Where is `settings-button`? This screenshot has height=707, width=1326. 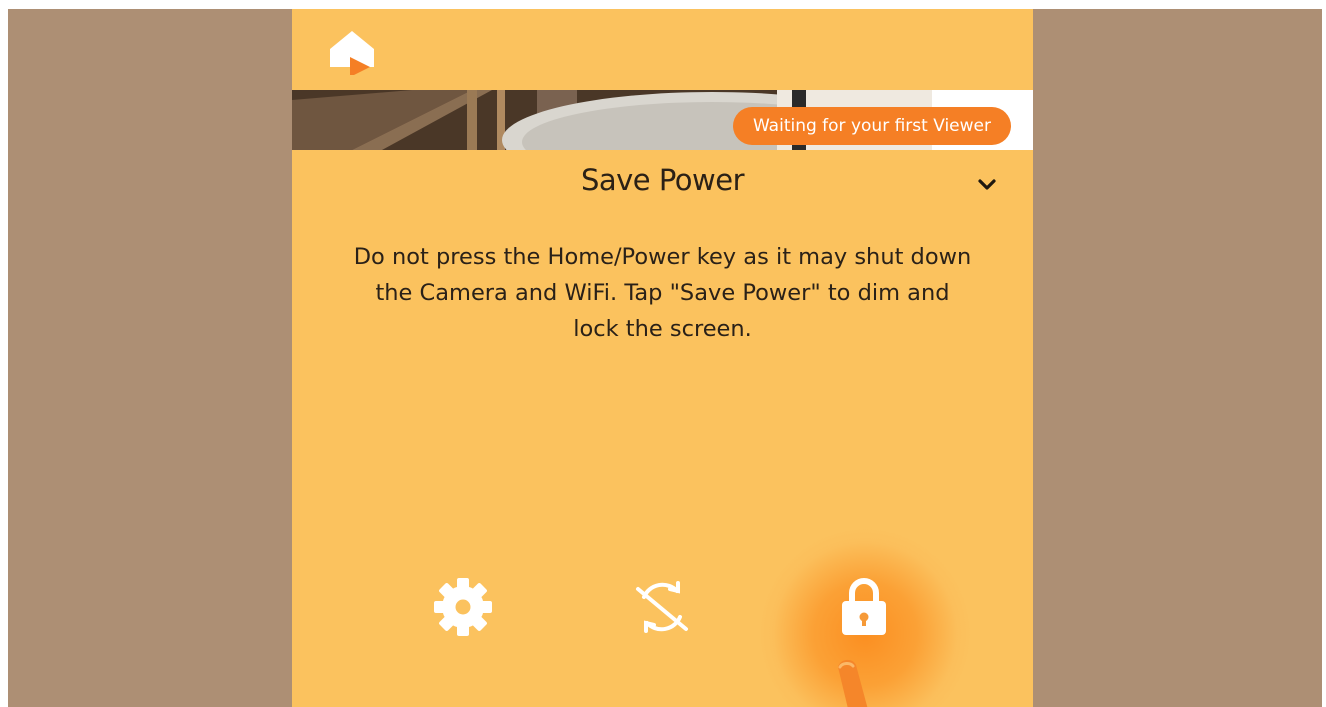
settings-button is located at coordinates (463, 607).